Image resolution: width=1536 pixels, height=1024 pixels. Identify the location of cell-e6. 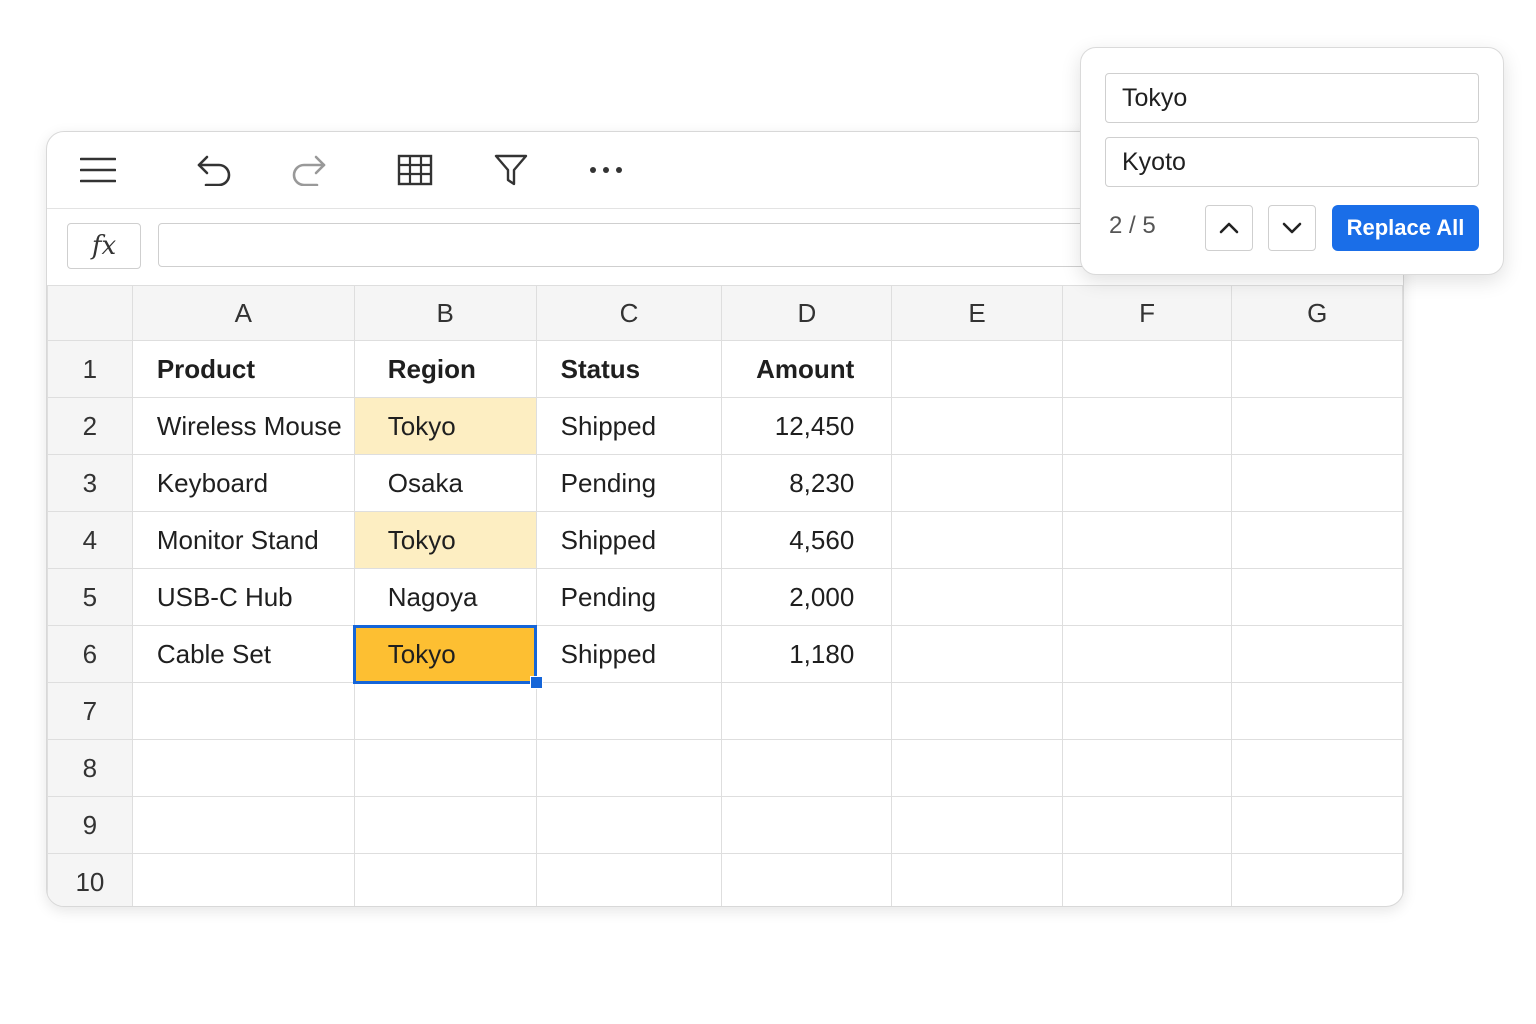
(977, 654).